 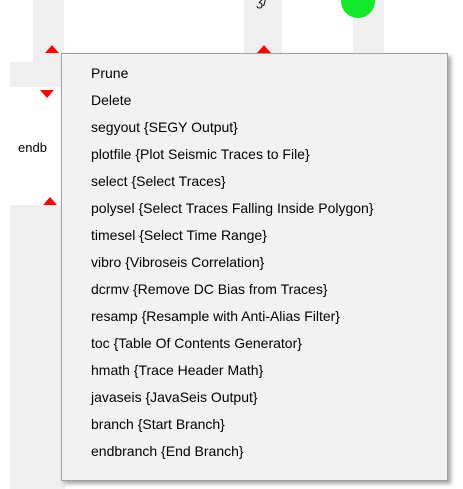 I want to click on menu-item-segyout: segyout {SEGY Output}, so click(x=254, y=127).